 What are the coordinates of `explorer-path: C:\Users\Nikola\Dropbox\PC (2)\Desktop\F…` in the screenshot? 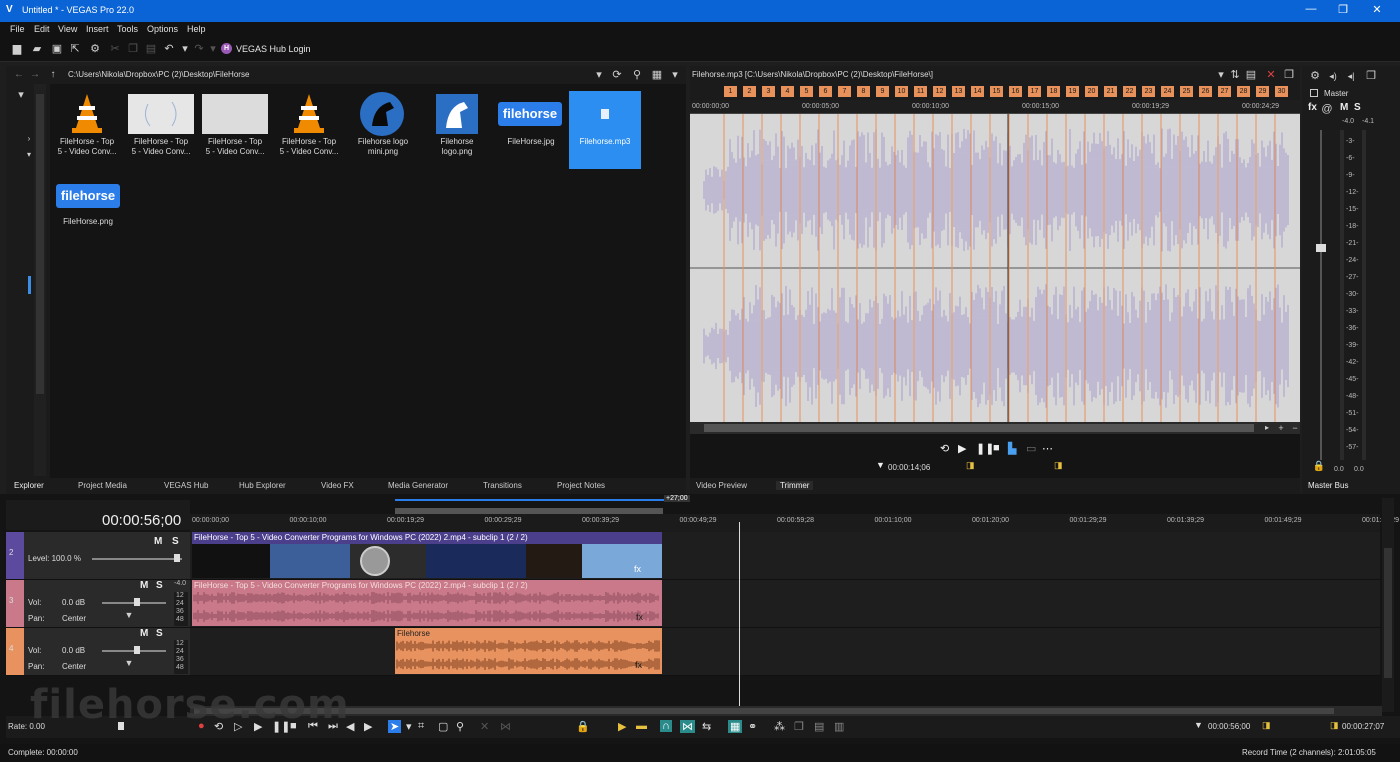 It's located at (158, 74).